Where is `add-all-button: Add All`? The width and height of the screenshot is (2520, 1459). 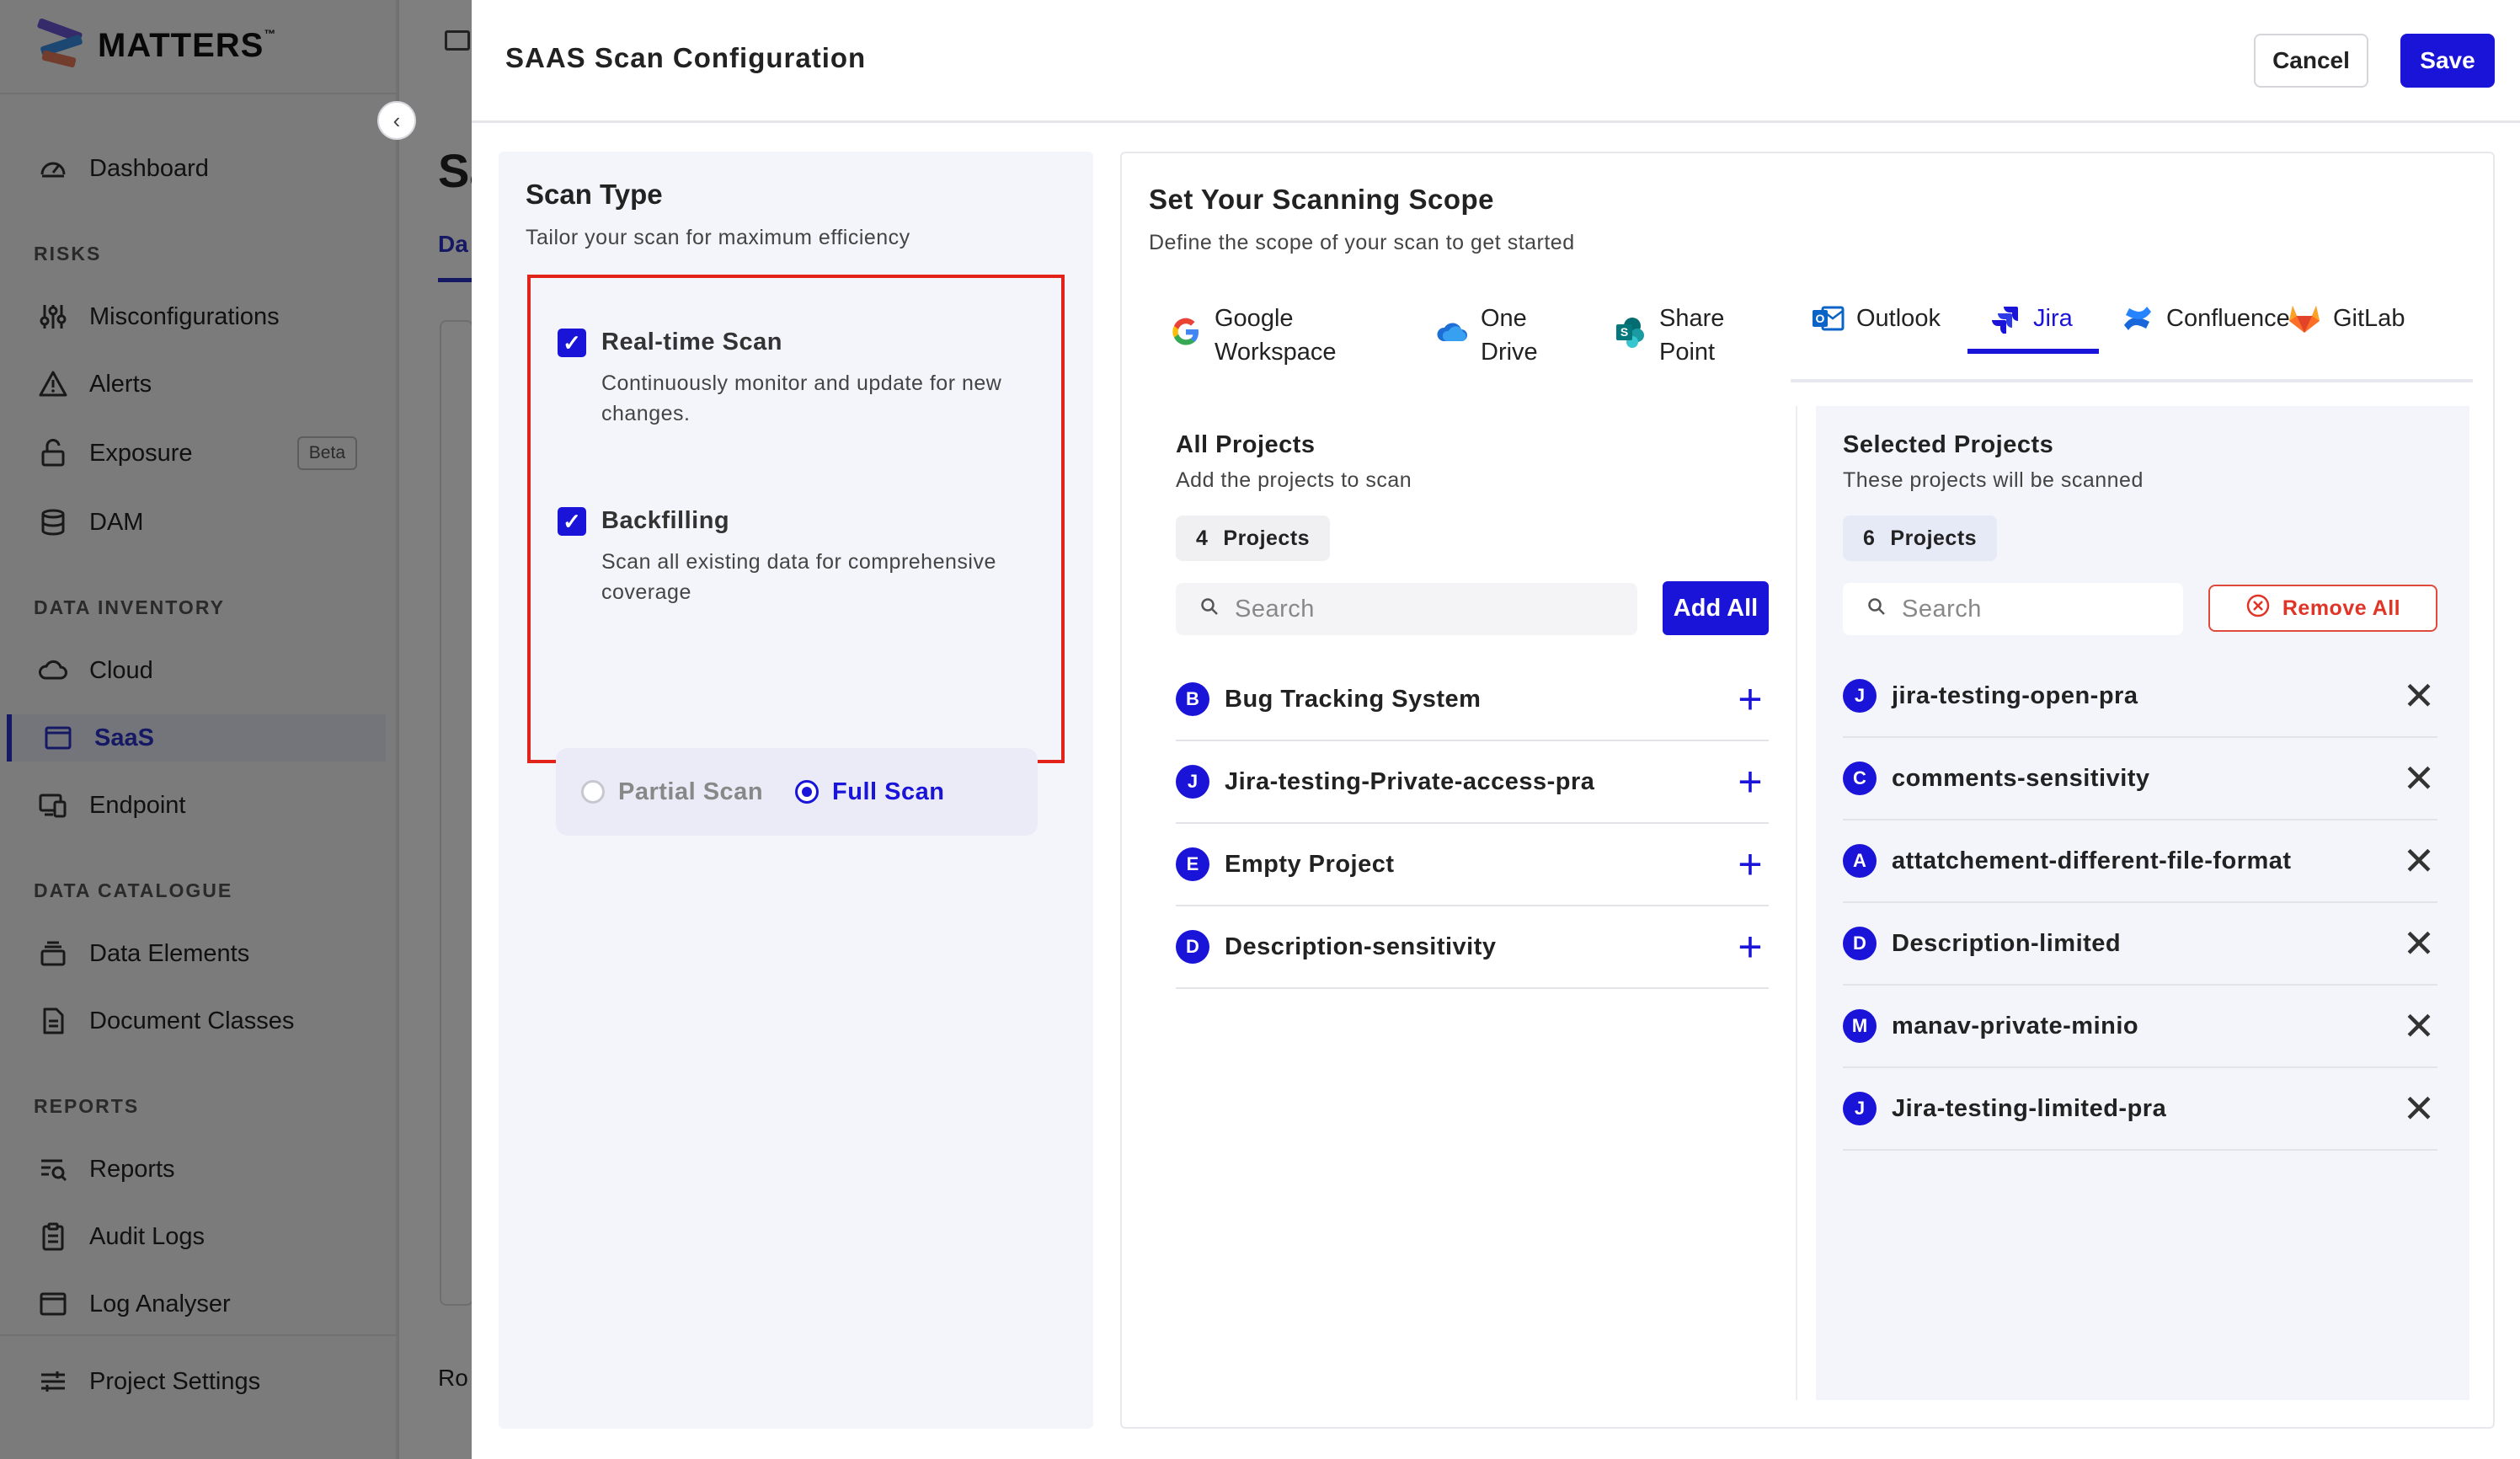
add-all-button: Add All is located at coordinates (1716, 608).